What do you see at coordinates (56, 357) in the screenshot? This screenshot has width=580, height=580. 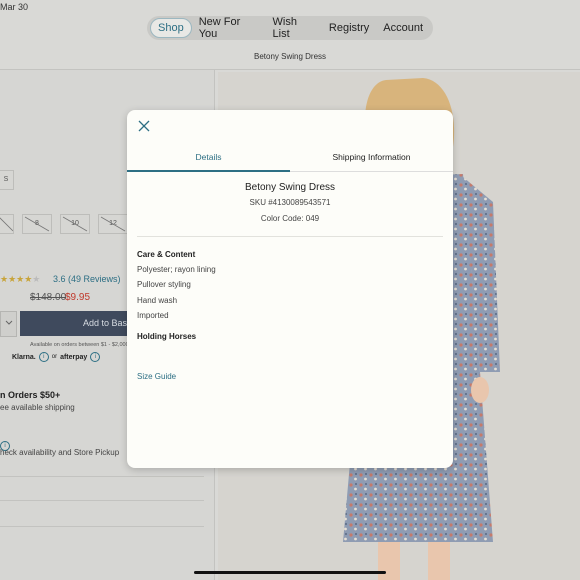 I see `payment-options: Klarna. i or afterpay i` at bounding box center [56, 357].